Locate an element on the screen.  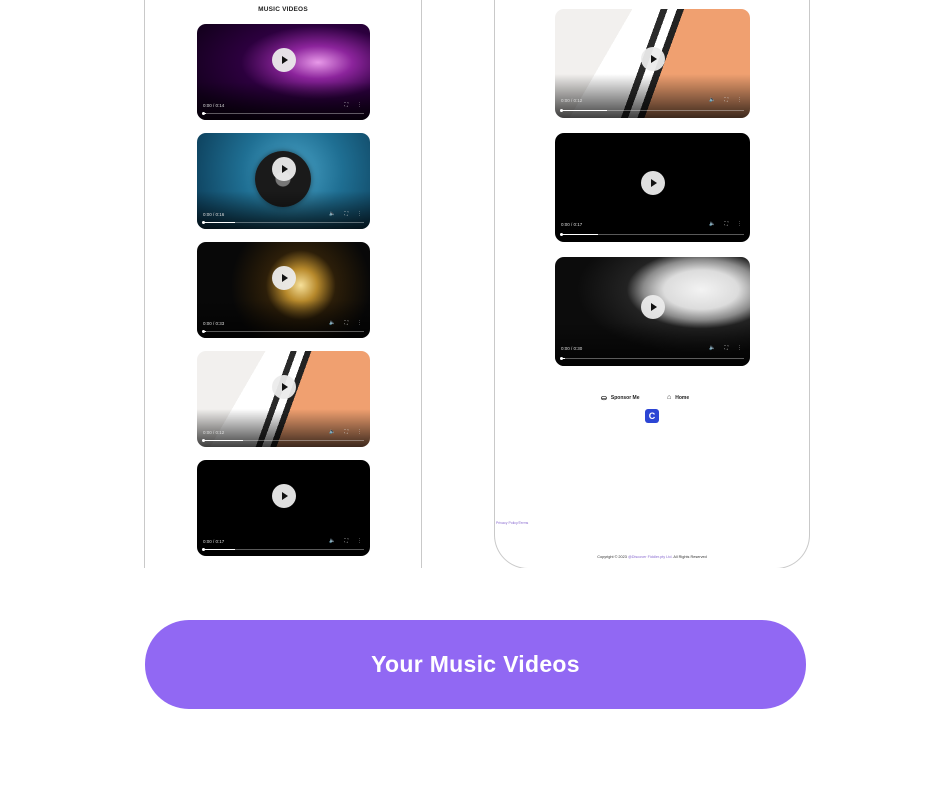
sponsor-me-label: Sponsor Me is located at coordinates (625, 398).